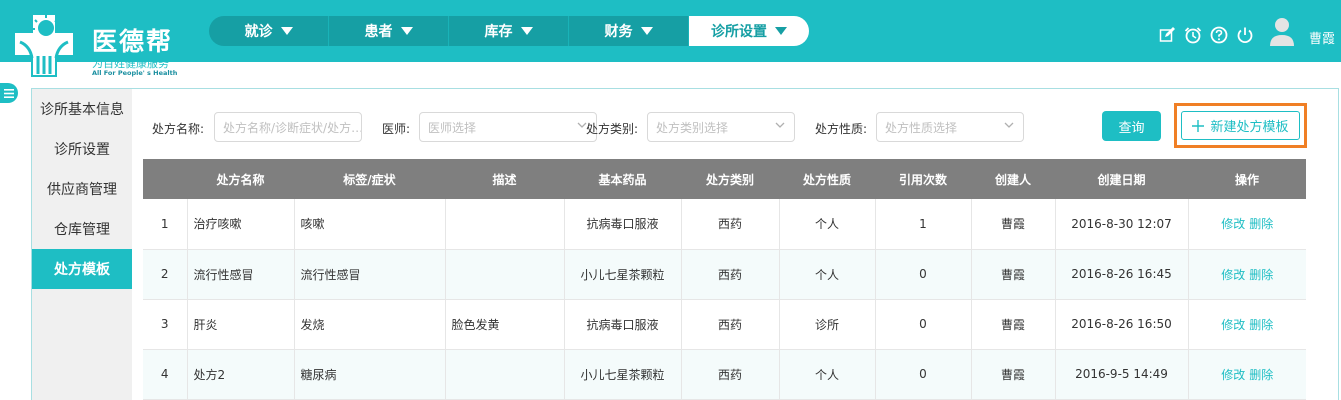 This screenshot has height=400, width=1341. I want to click on nav-item-label: 就诊, so click(258, 32).